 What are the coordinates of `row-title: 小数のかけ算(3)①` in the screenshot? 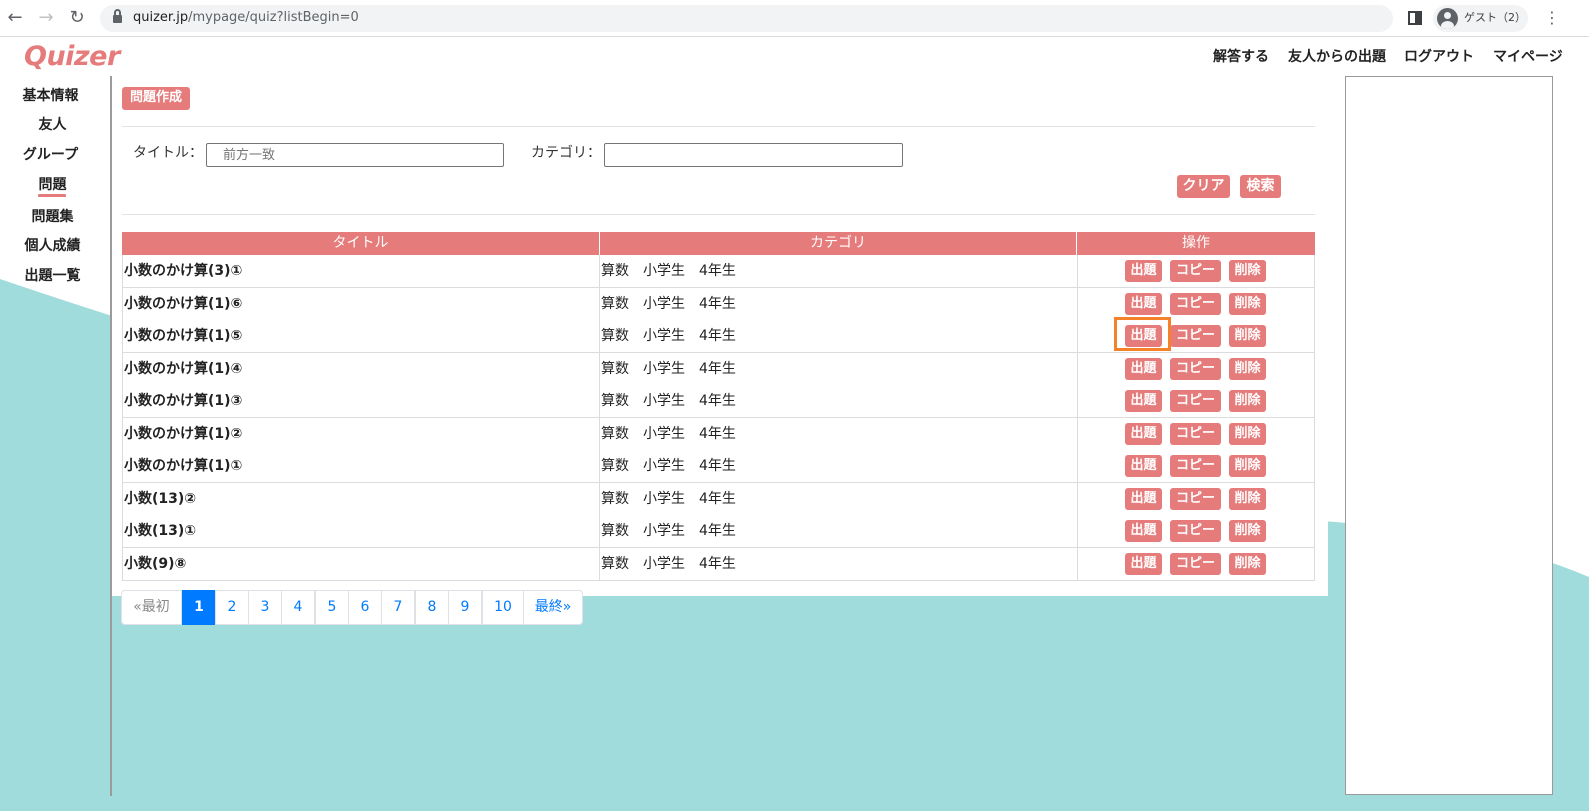 It's located at (362, 271).